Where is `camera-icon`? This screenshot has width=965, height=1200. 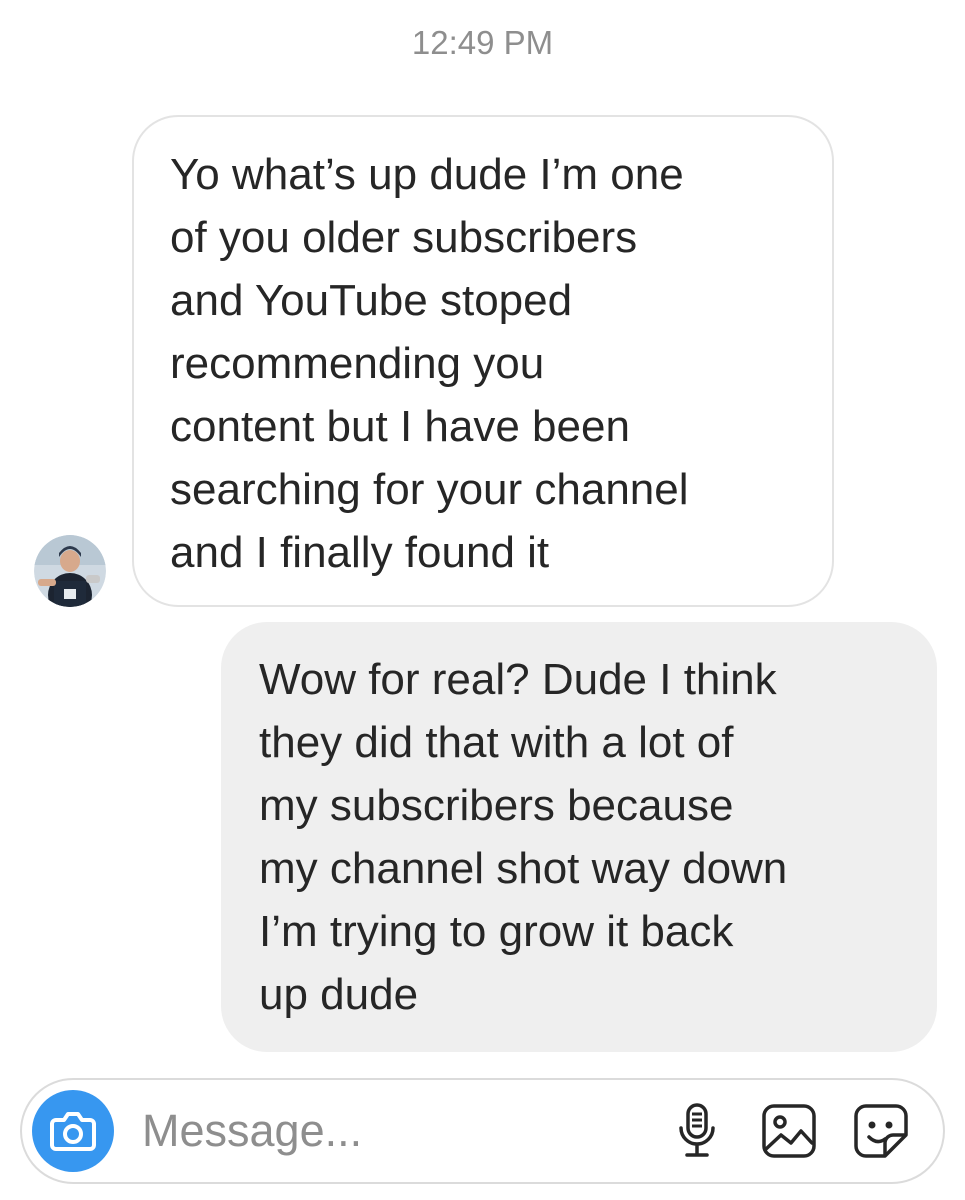 camera-icon is located at coordinates (73, 1131).